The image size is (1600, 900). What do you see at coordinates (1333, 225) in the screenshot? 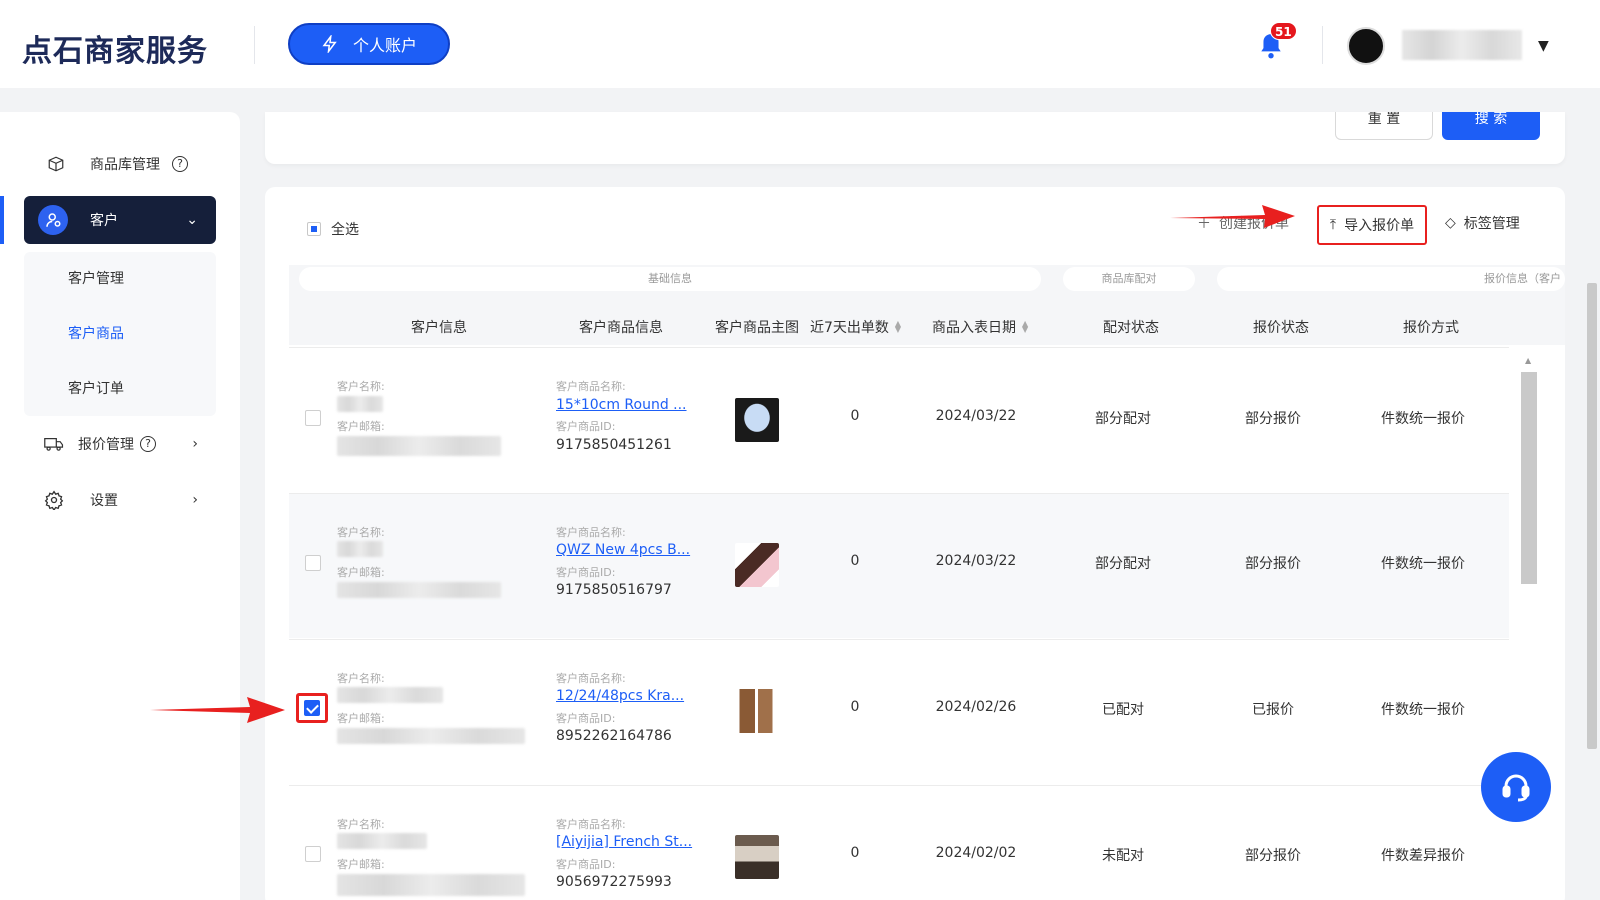
I see `upload-icon: ⤒` at bounding box center [1333, 225].